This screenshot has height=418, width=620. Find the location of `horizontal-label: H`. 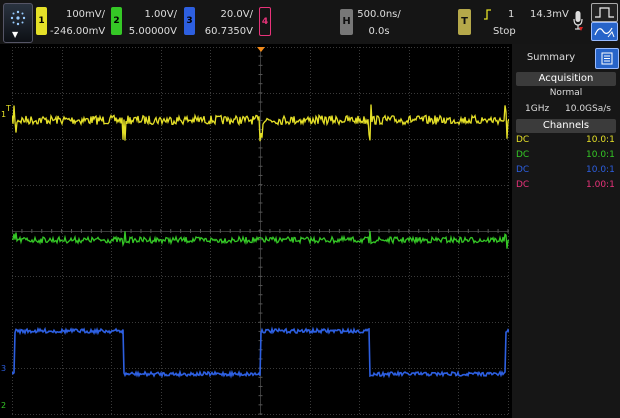

horizontal-label: H is located at coordinates (346, 21).